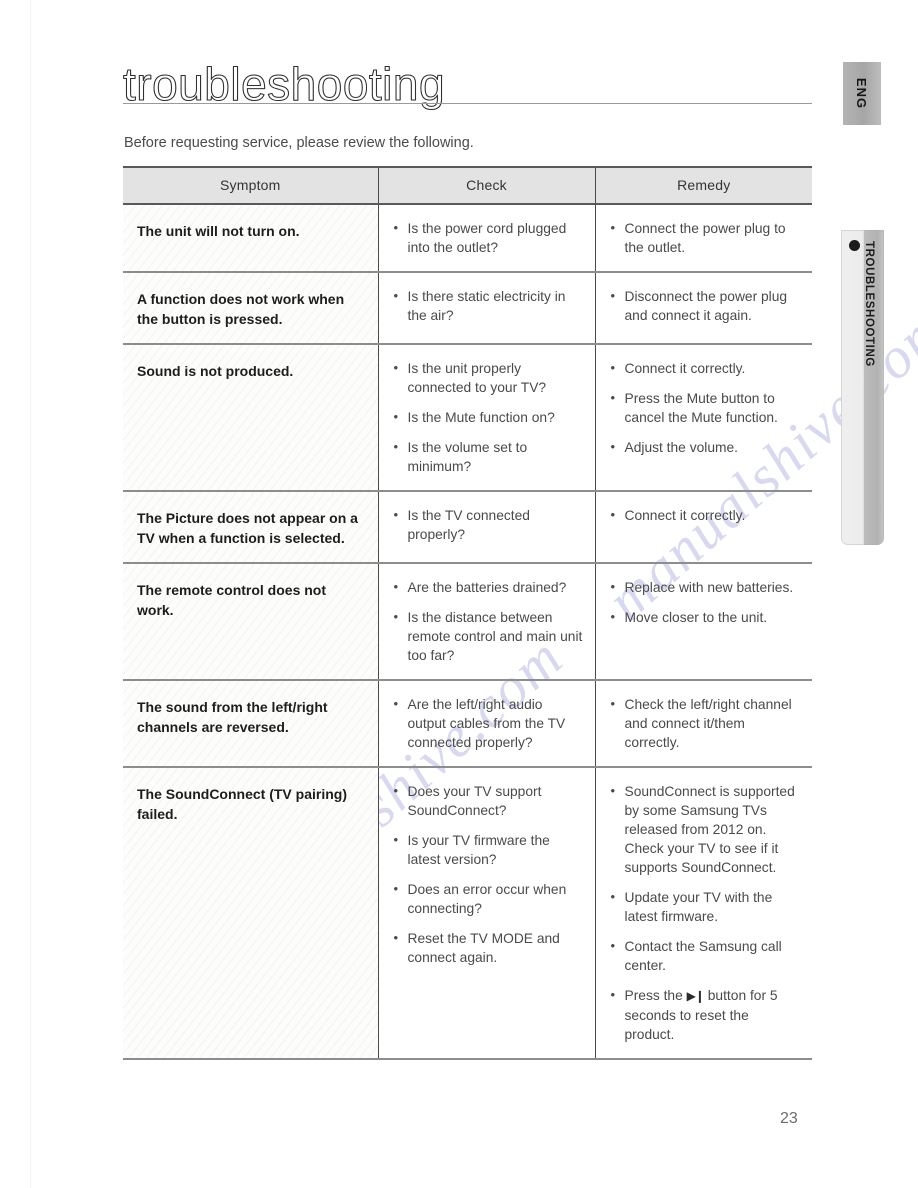 This screenshot has height=1188, width=918. Describe the element at coordinates (488, 800) in the screenshot. I see `list-item: Does your TV support SoundConnect?` at that location.